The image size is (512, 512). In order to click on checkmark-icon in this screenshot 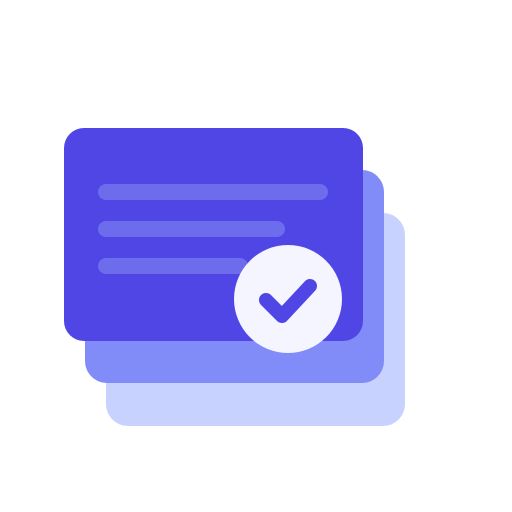, I will do `click(288, 301)`.